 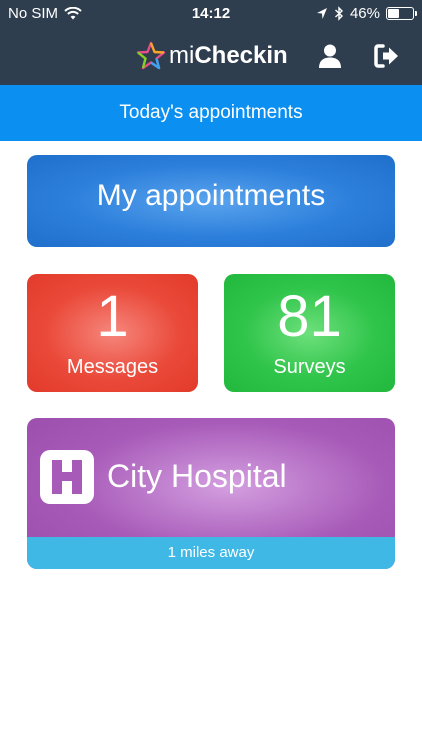 What do you see at coordinates (401, 13) in the screenshot?
I see `battery-icon` at bounding box center [401, 13].